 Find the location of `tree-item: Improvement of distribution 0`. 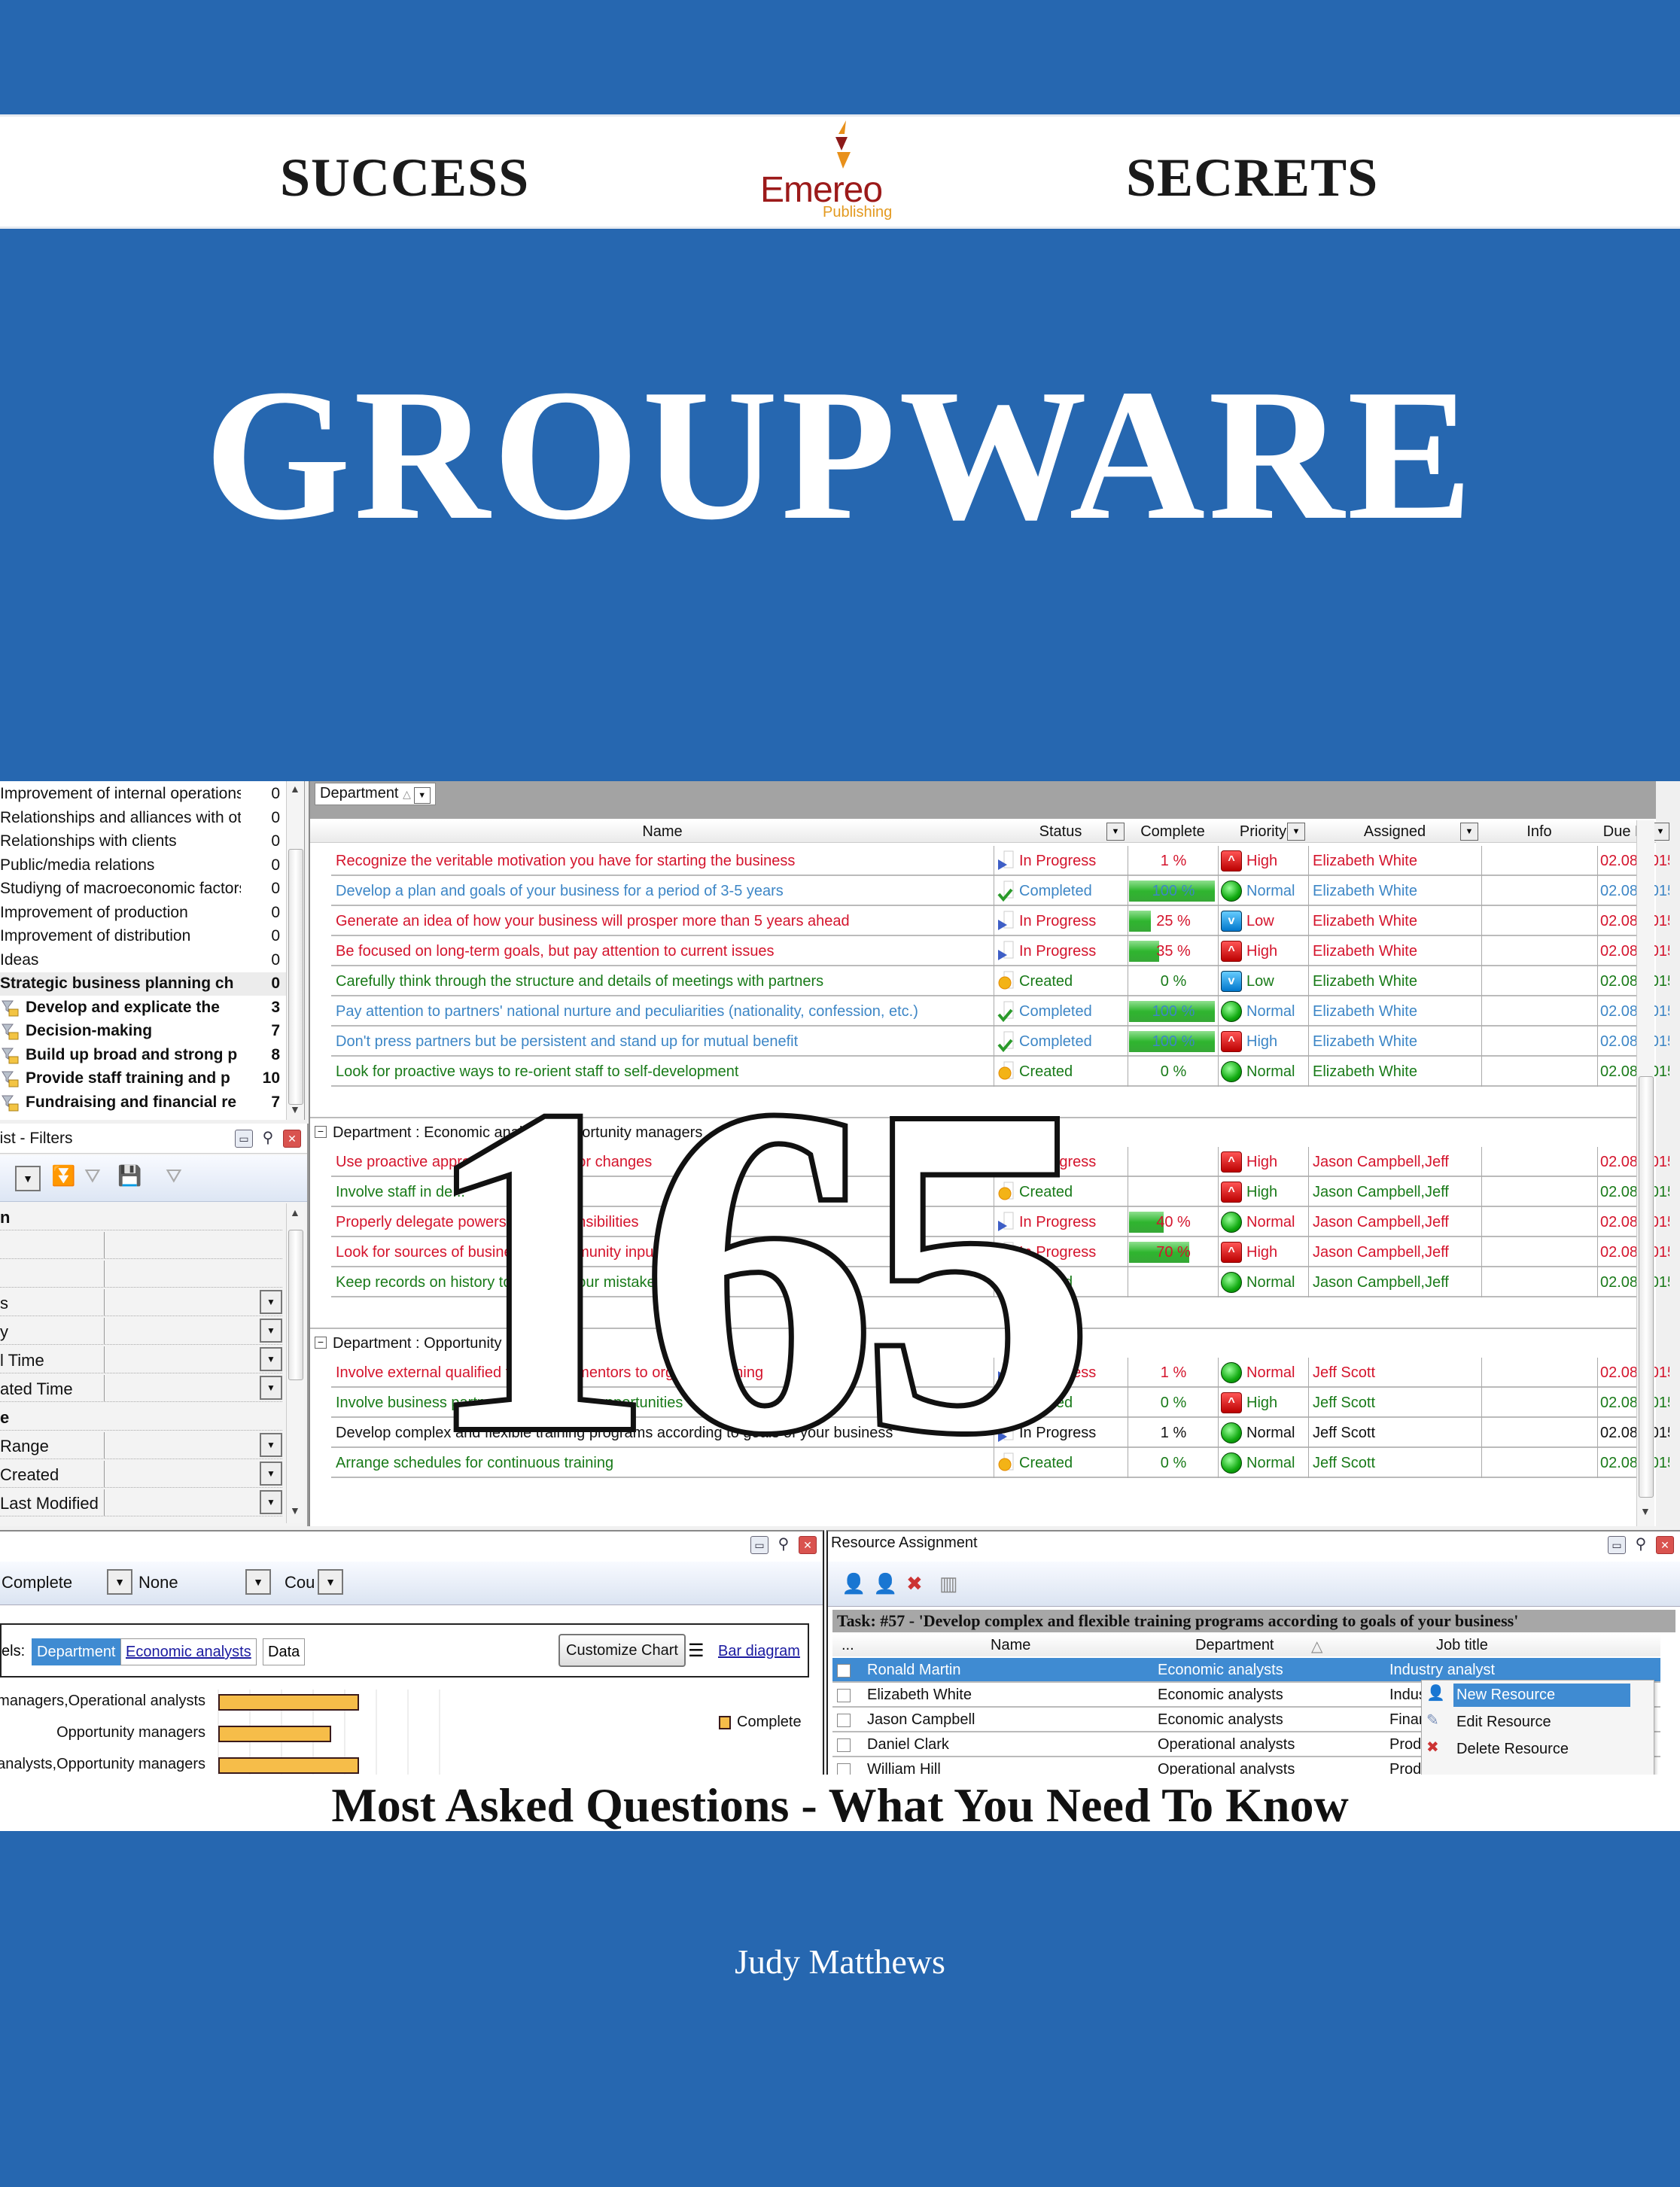

tree-item: Improvement of distribution 0 is located at coordinates (143, 936).